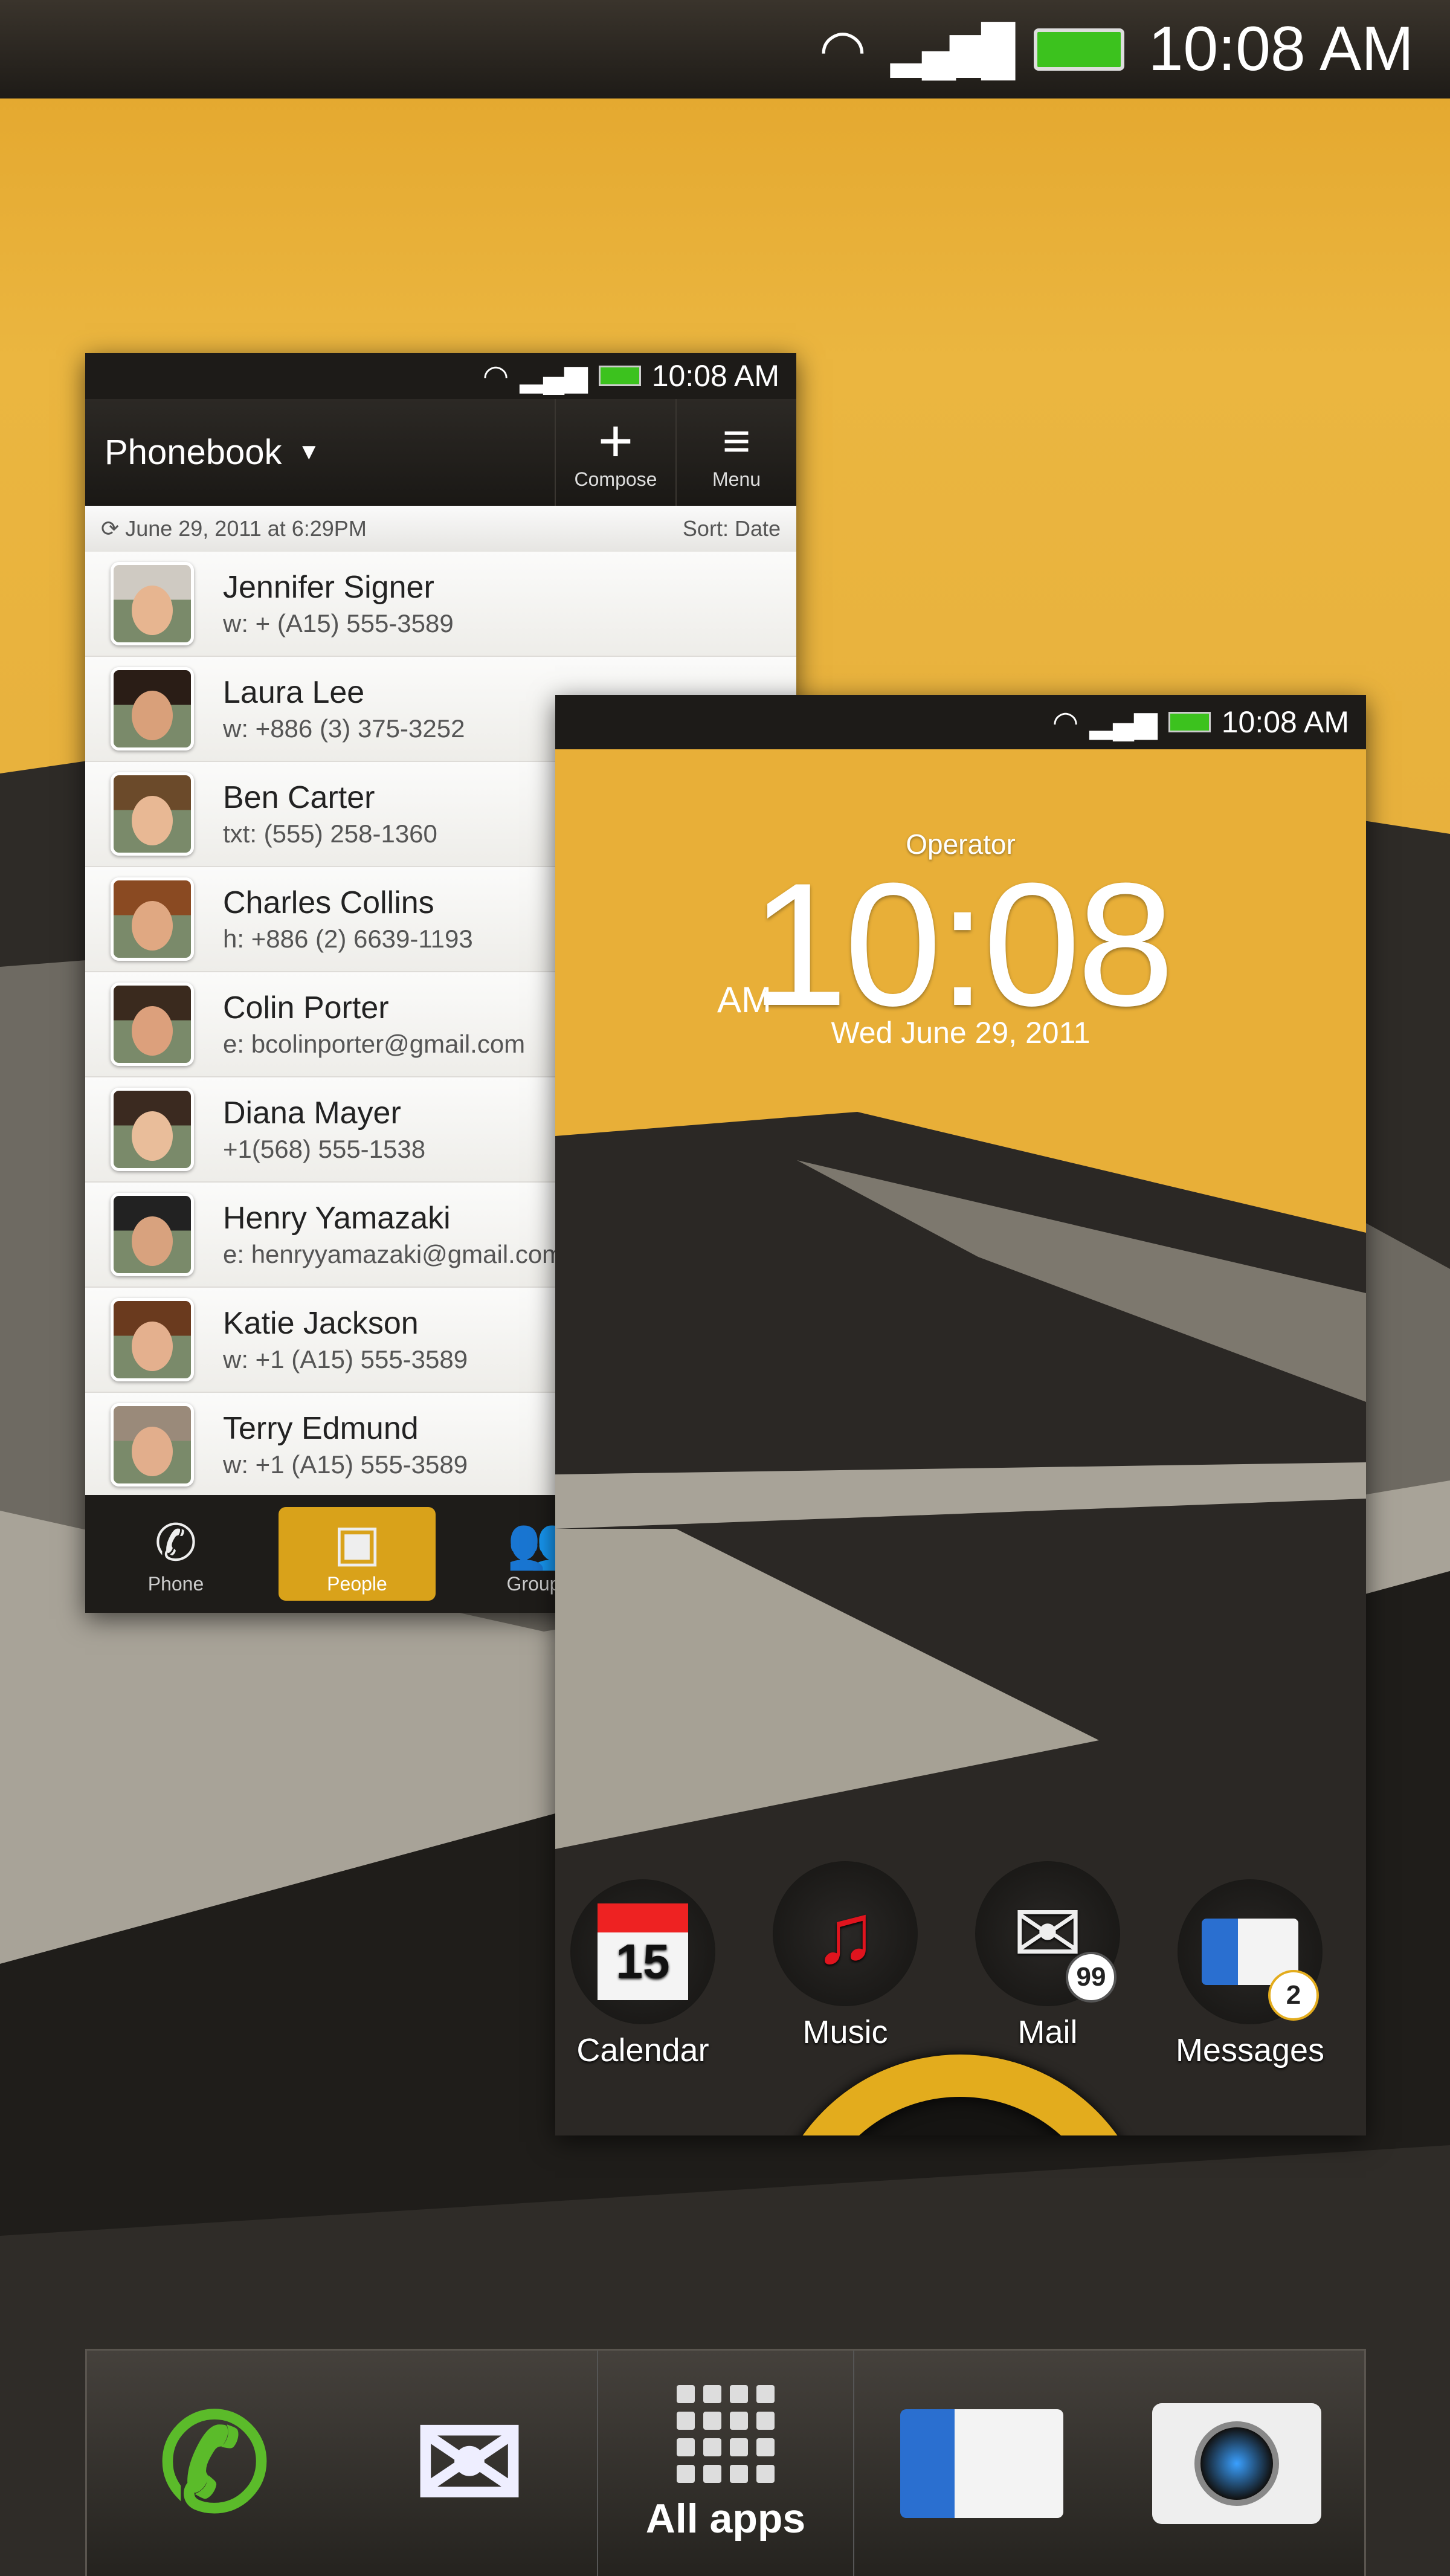  I want to click on tab-people: ▣ People, so click(357, 1554).